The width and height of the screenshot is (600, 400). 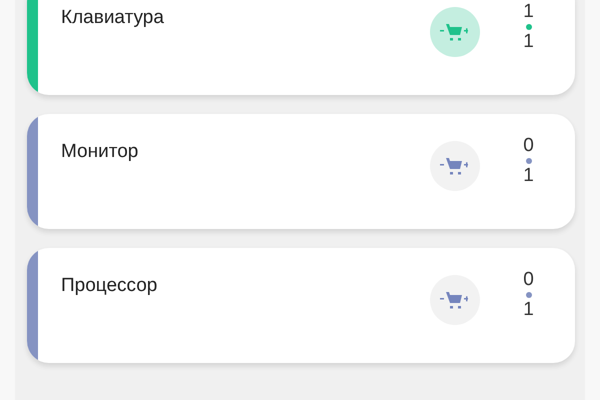 What do you see at coordinates (100, 152) in the screenshot?
I see `product-name: Монитор` at bounding box center [100, 152].